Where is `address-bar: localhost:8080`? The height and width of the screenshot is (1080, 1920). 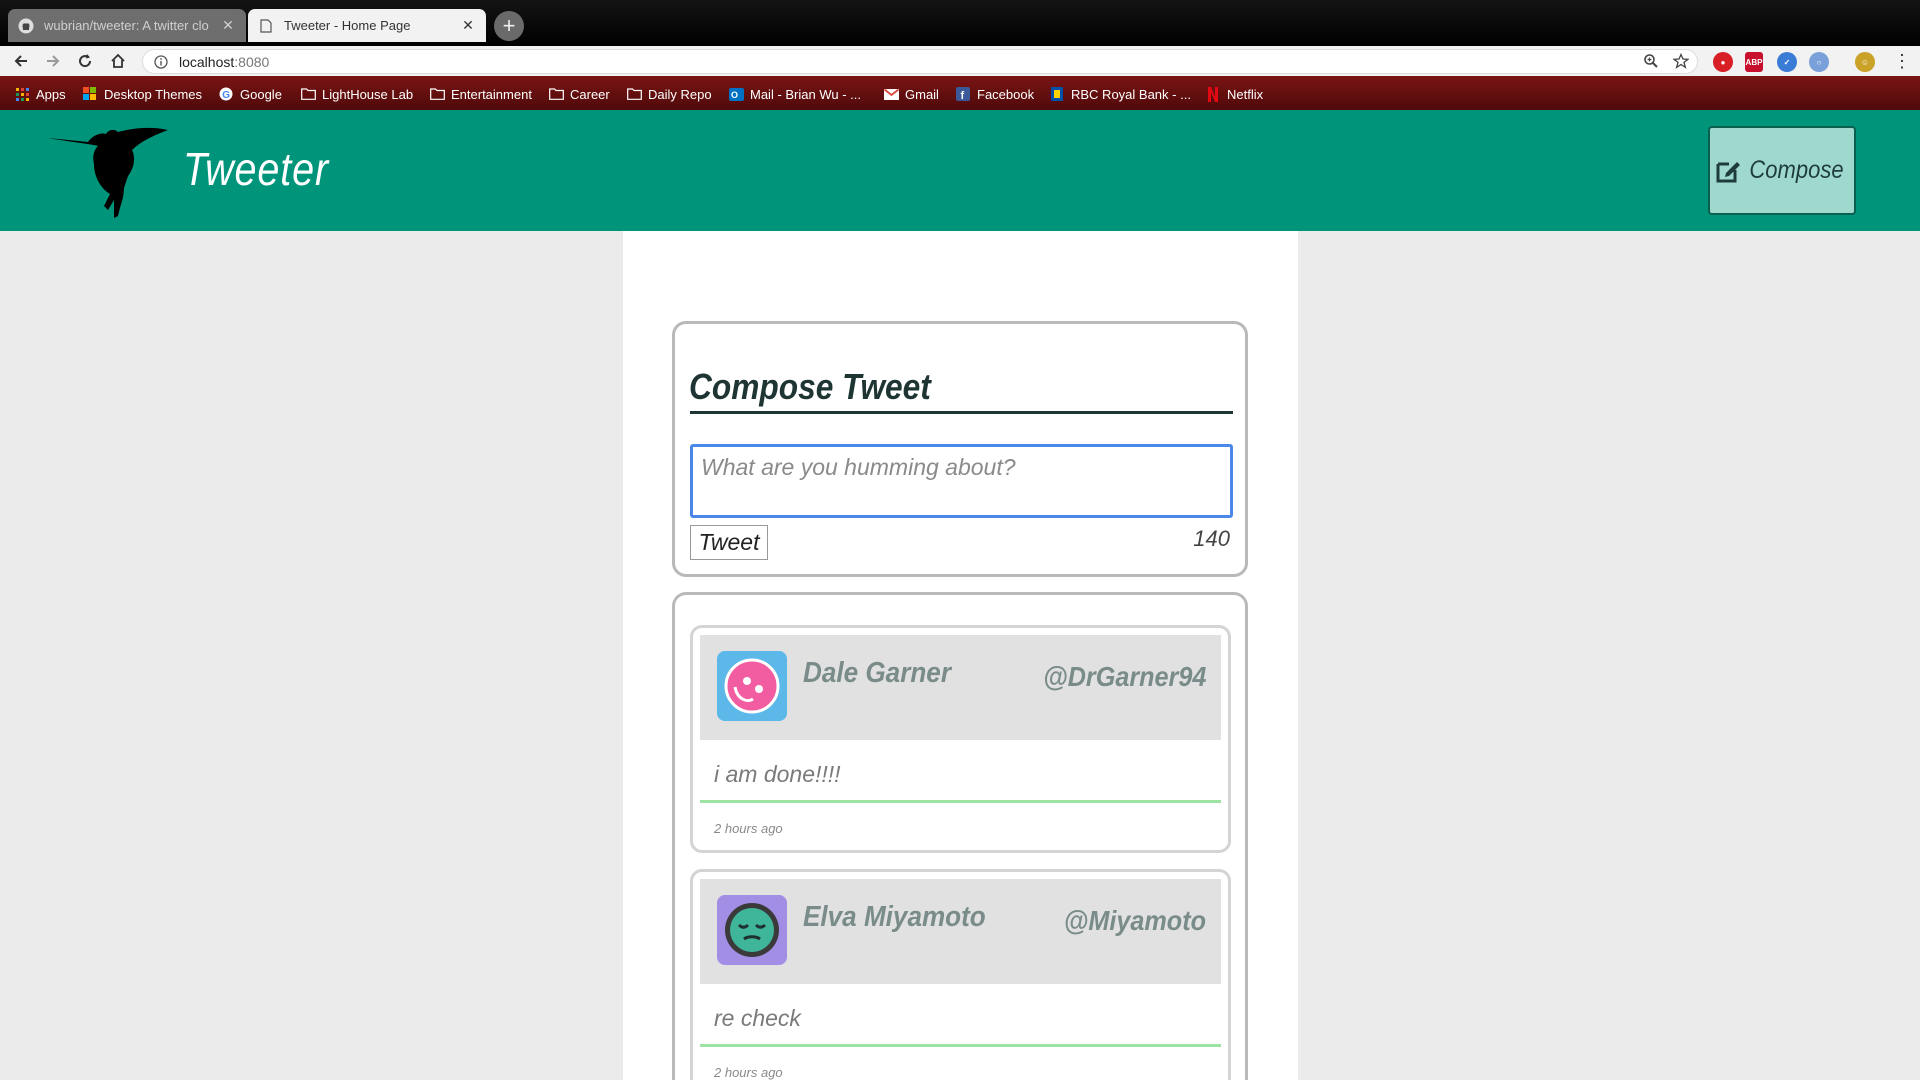 address-bar: localhost:8080 is located at coordinates (920, 61).